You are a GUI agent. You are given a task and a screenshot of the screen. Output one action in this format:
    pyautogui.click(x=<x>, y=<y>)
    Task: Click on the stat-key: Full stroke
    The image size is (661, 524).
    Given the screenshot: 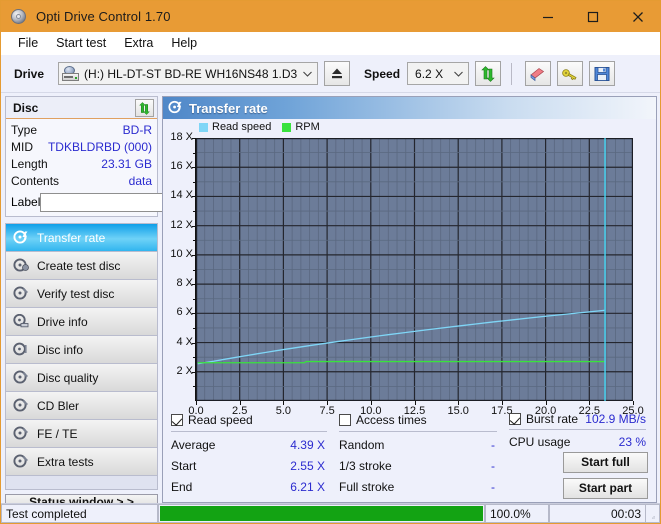 What is the action you would take?
    pyautogui.click(x=367, y=486)
    